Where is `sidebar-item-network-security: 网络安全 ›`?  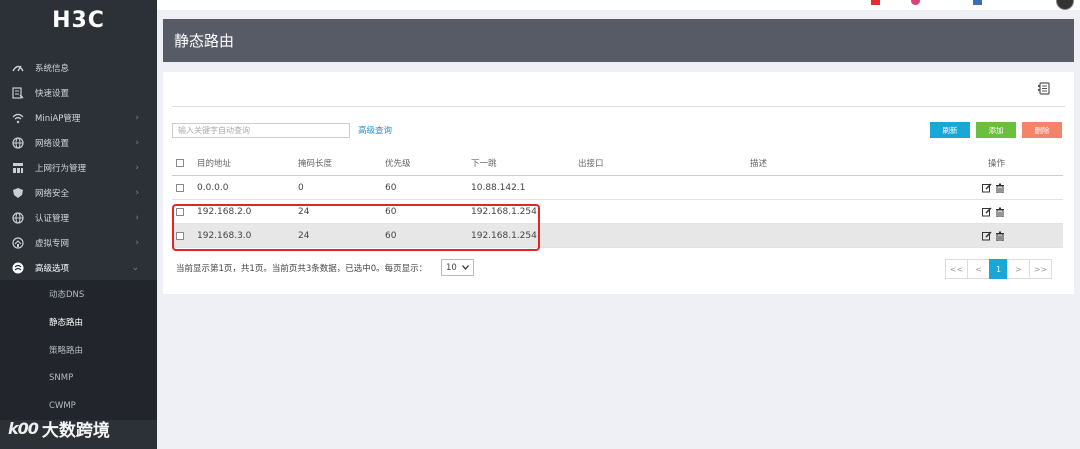 sidebar-item-network-security: 网络安全 › is located at coordinates (78, 192).